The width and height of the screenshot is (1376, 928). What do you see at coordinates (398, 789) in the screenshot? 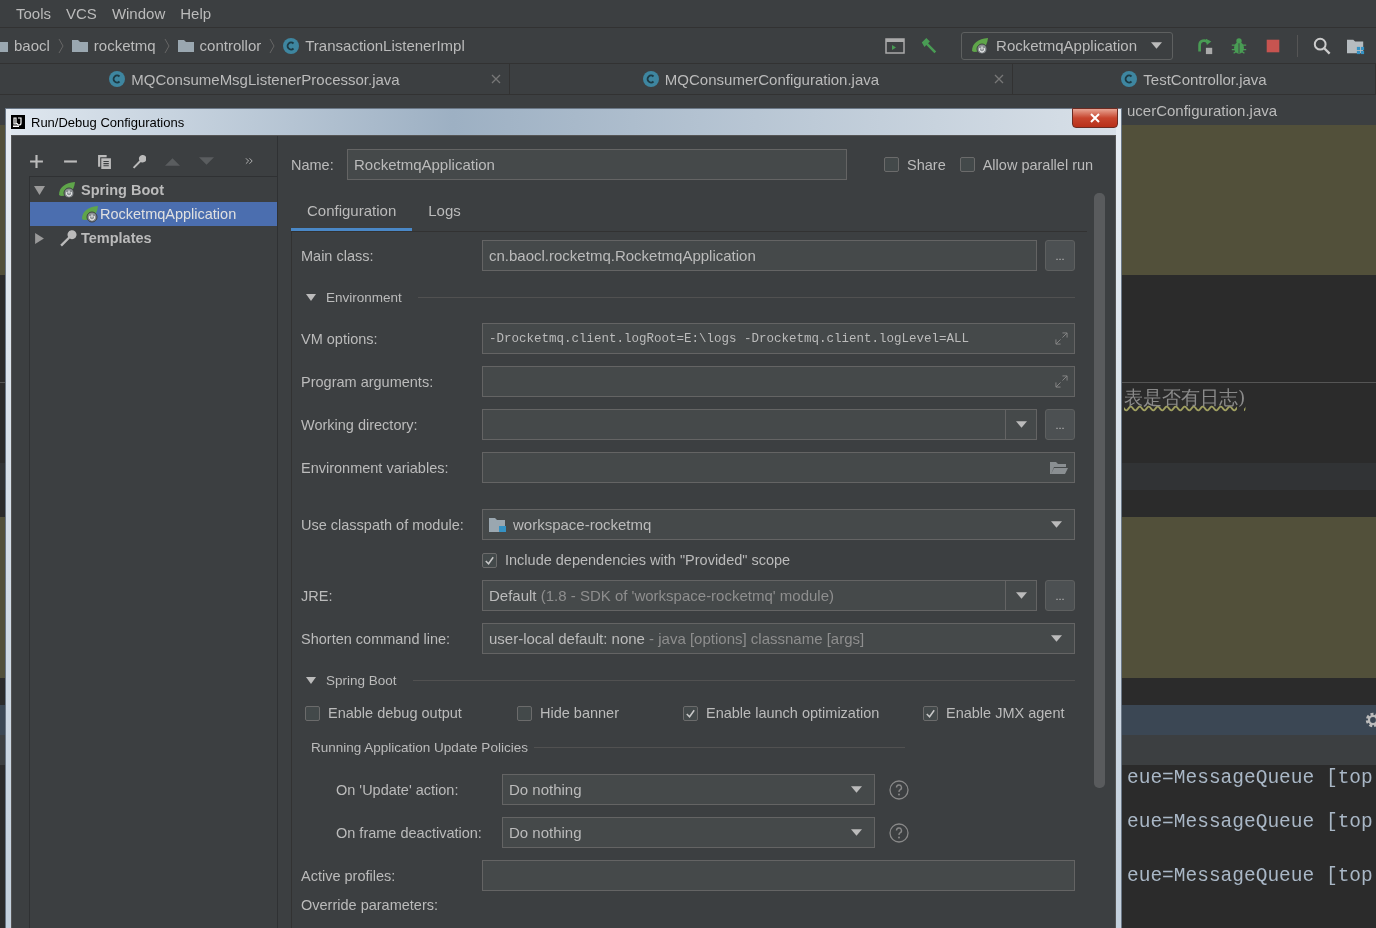
I see `field-label: On 'Update' action:` at bounding box center [398, 789].